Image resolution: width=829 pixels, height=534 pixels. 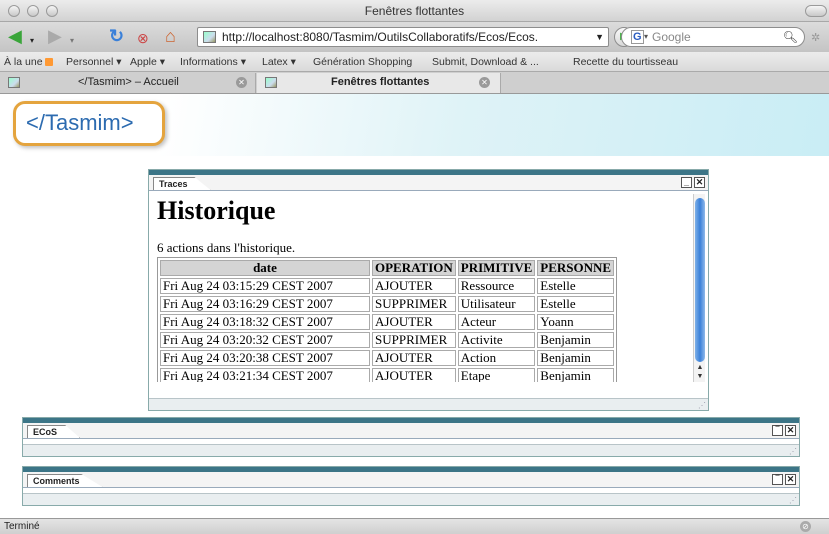 What do you see at coordinates (15, 37) in the screenshot?
I see `back-arrow-icon: ◀` at bounding box center [15, 37].